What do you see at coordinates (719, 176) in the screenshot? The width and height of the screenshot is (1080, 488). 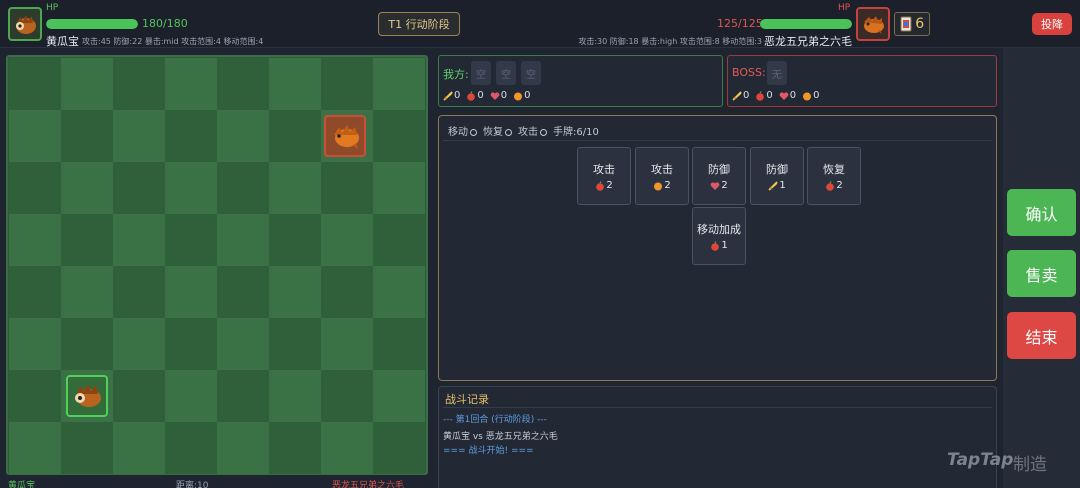 I see `hand-card: 防御 2` at bounding box center [719, 176].